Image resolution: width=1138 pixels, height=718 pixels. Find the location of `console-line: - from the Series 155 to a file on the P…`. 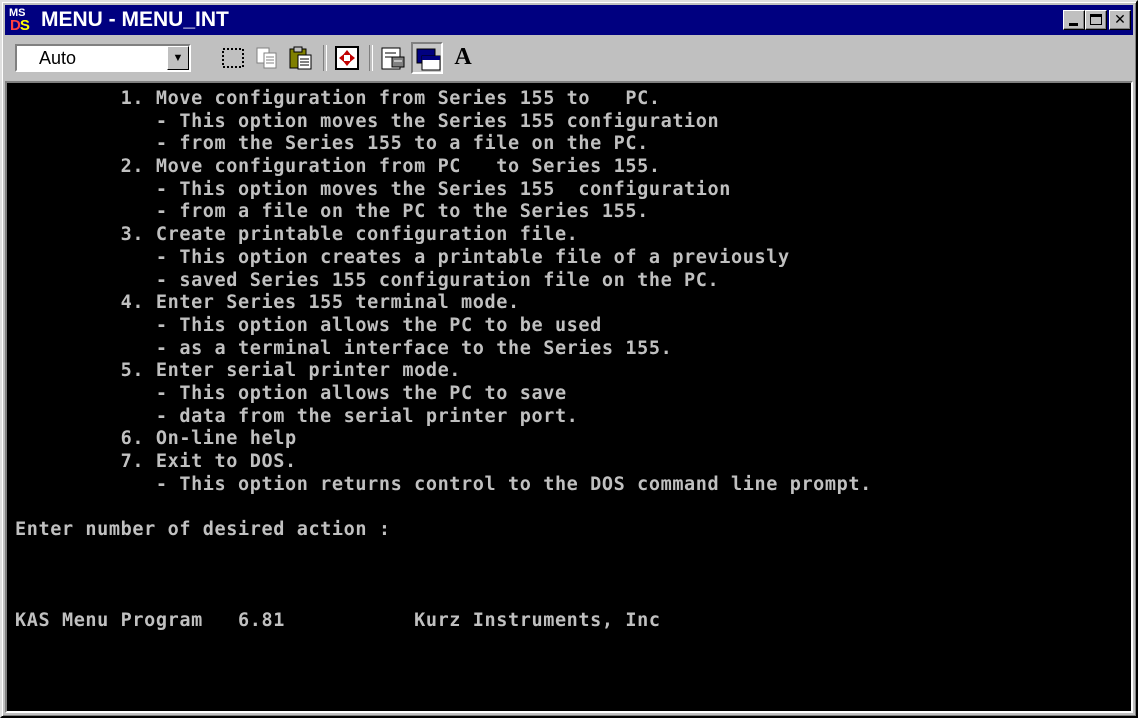

console-line: - from the Series 155 to a file on the P… is located at coordinates (332, 144).